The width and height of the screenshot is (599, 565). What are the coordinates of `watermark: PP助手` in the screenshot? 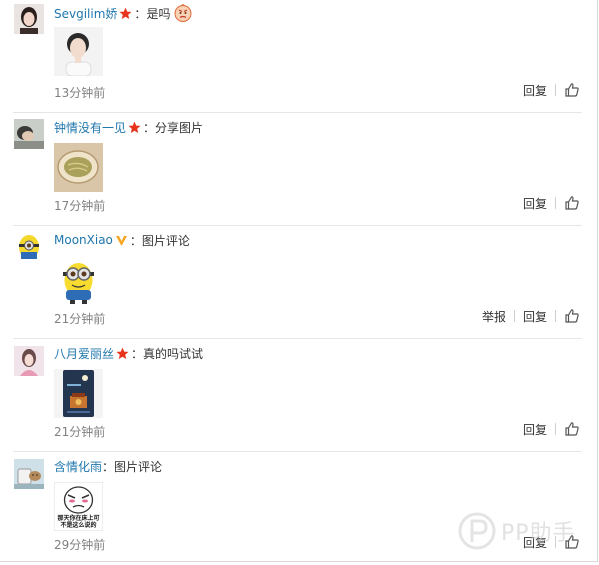 It's located at (527, 531).